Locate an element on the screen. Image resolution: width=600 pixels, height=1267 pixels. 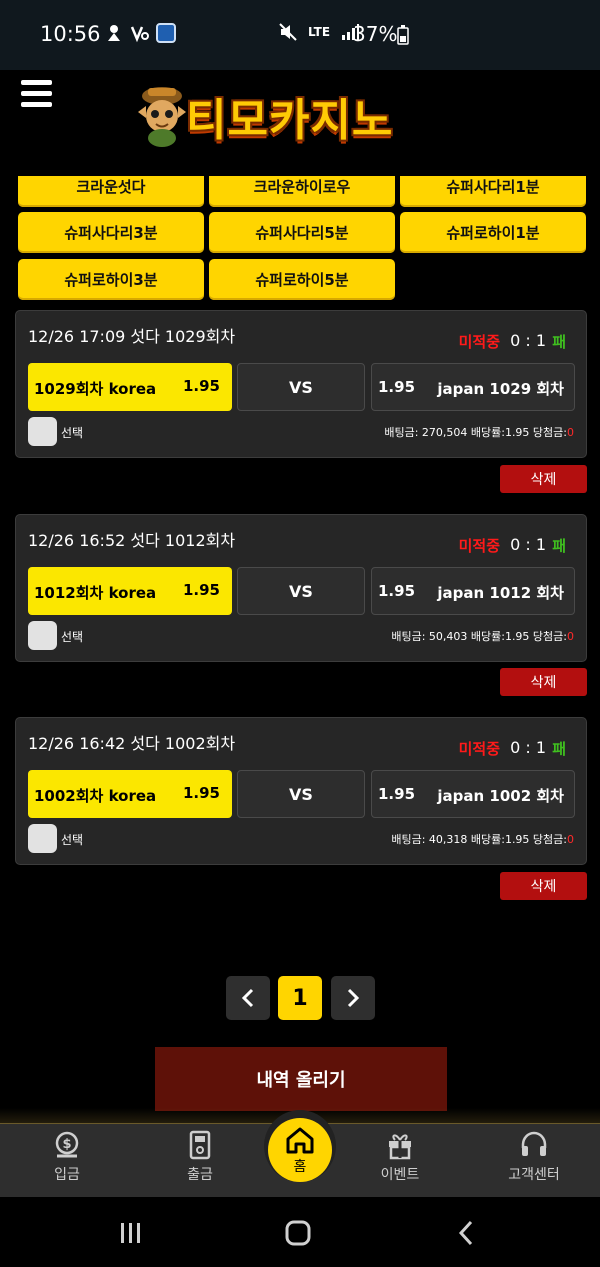
nav-deposit-label: 입금 is located at coordinates (67, 1175).